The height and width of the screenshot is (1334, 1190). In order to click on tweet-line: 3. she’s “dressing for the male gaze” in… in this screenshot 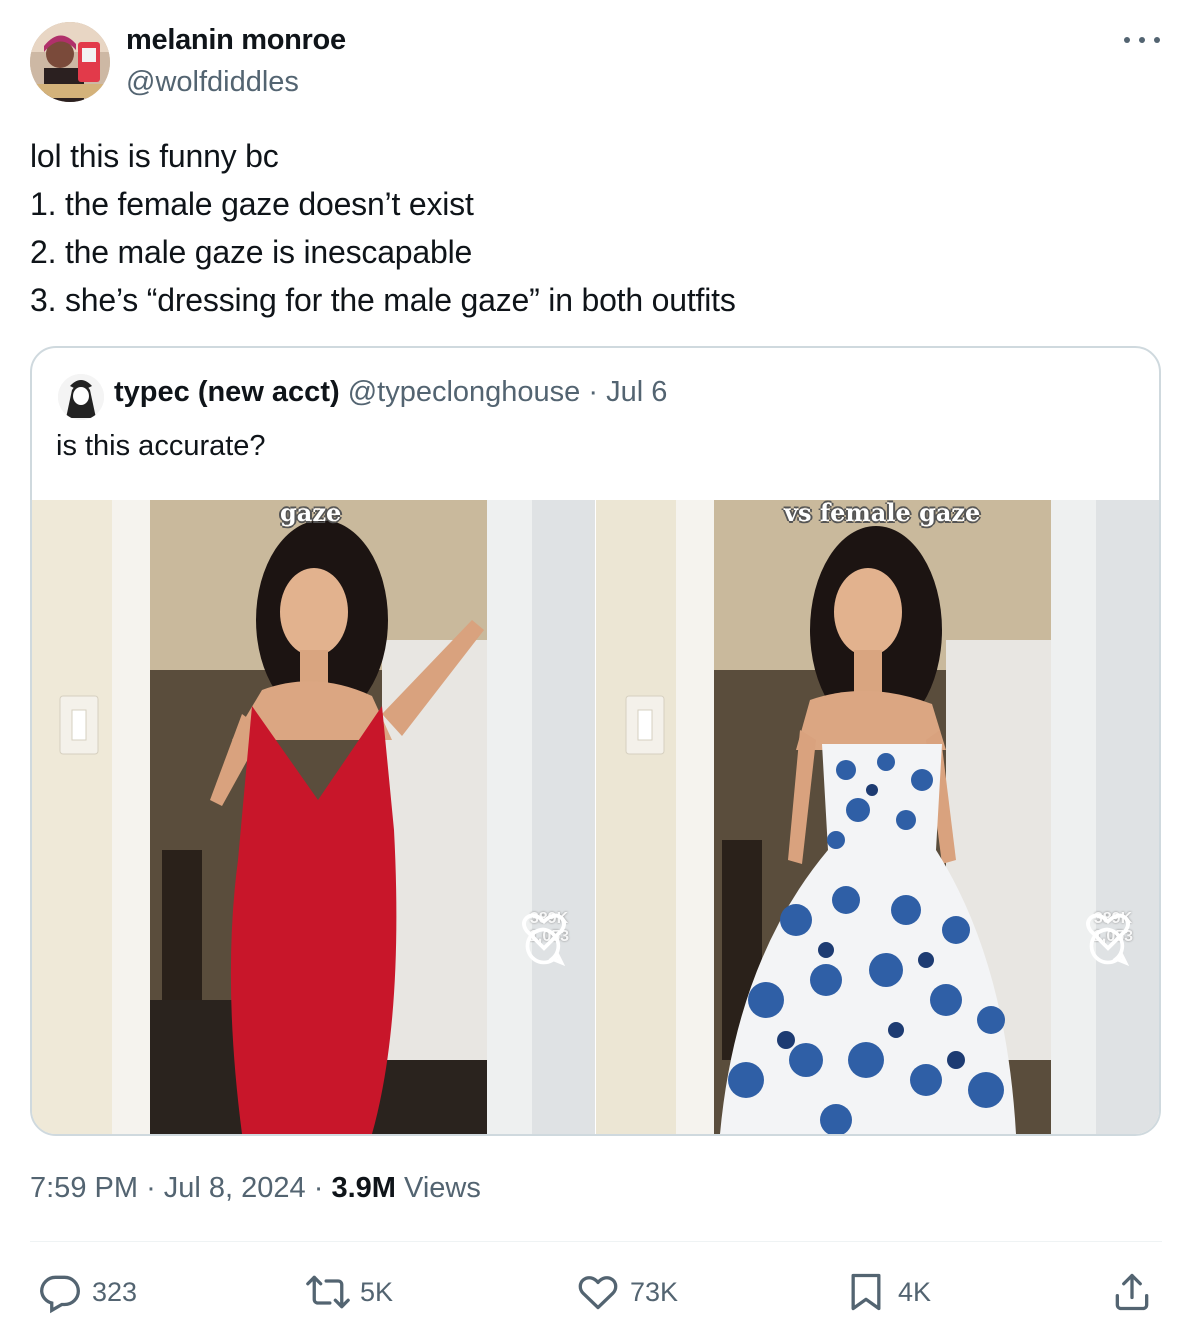, I will do `click(383, 300)`.